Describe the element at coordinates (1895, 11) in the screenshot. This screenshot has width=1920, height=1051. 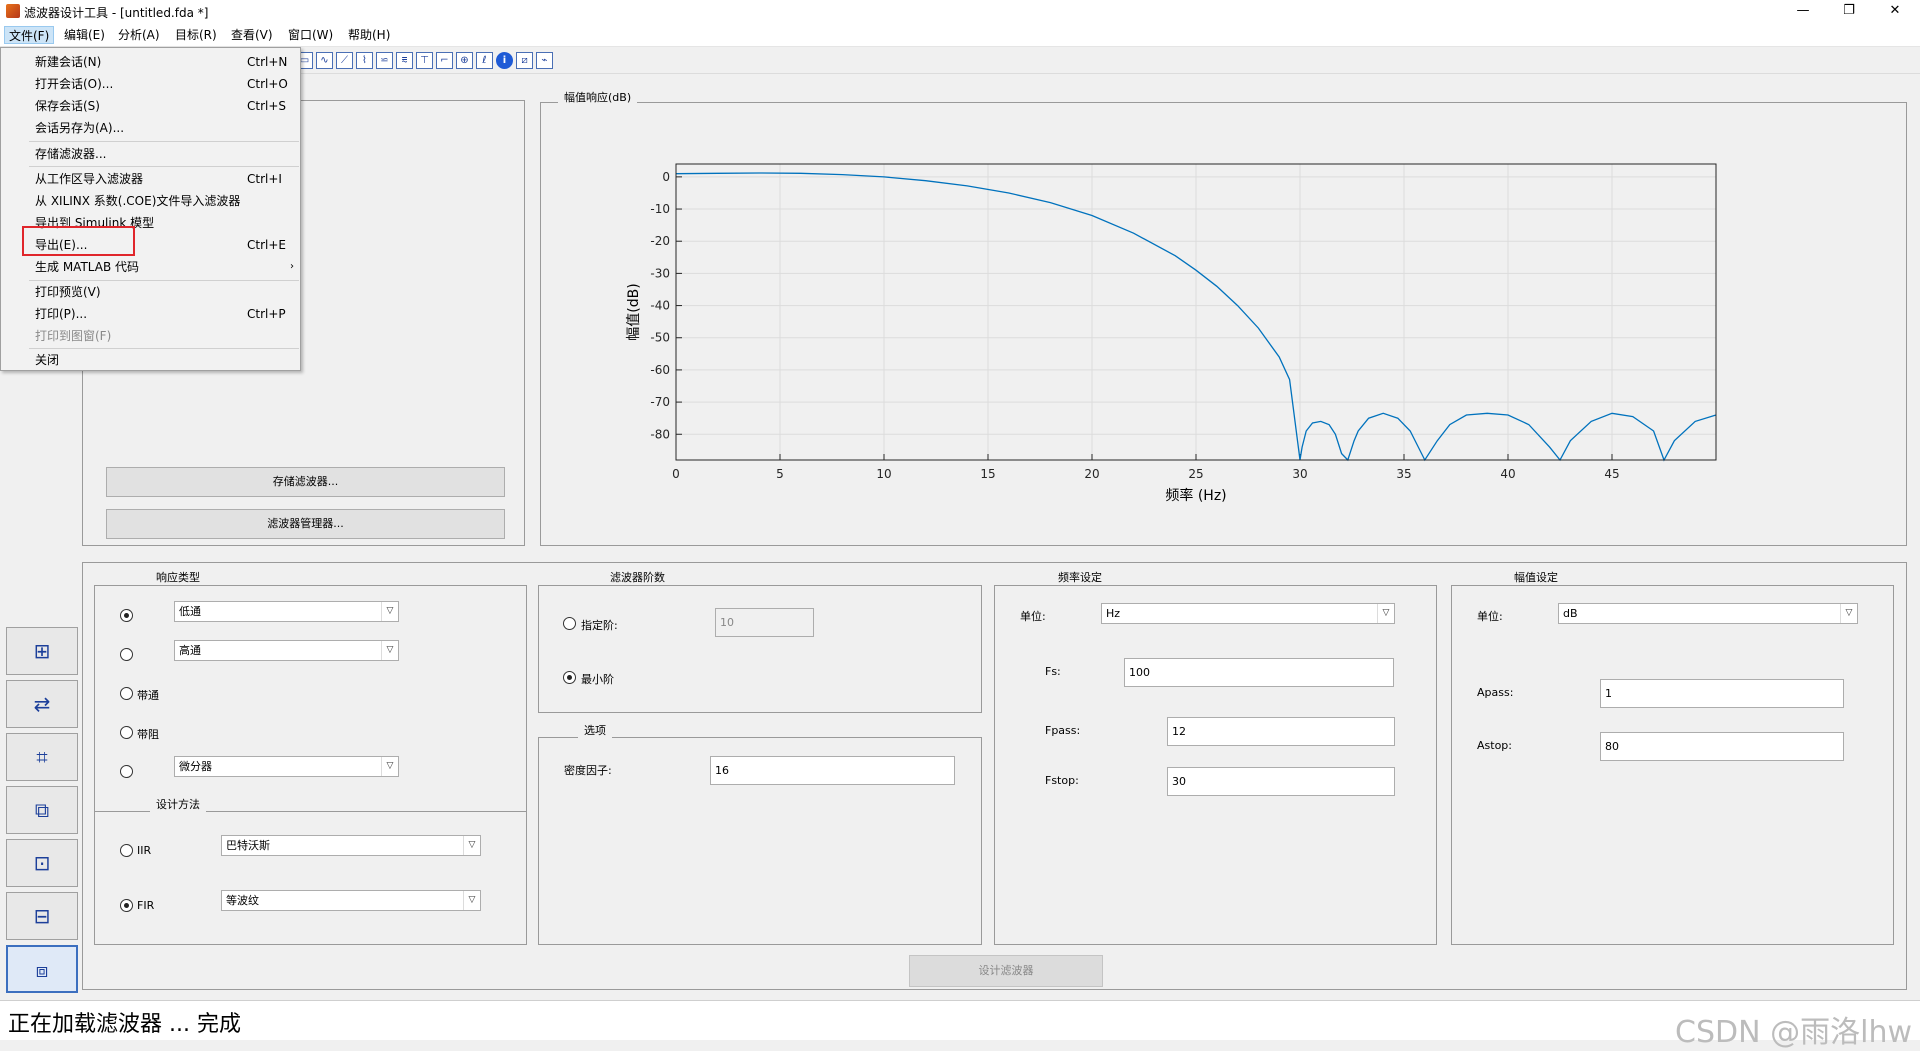
I see `close-button: ✕` at that location.